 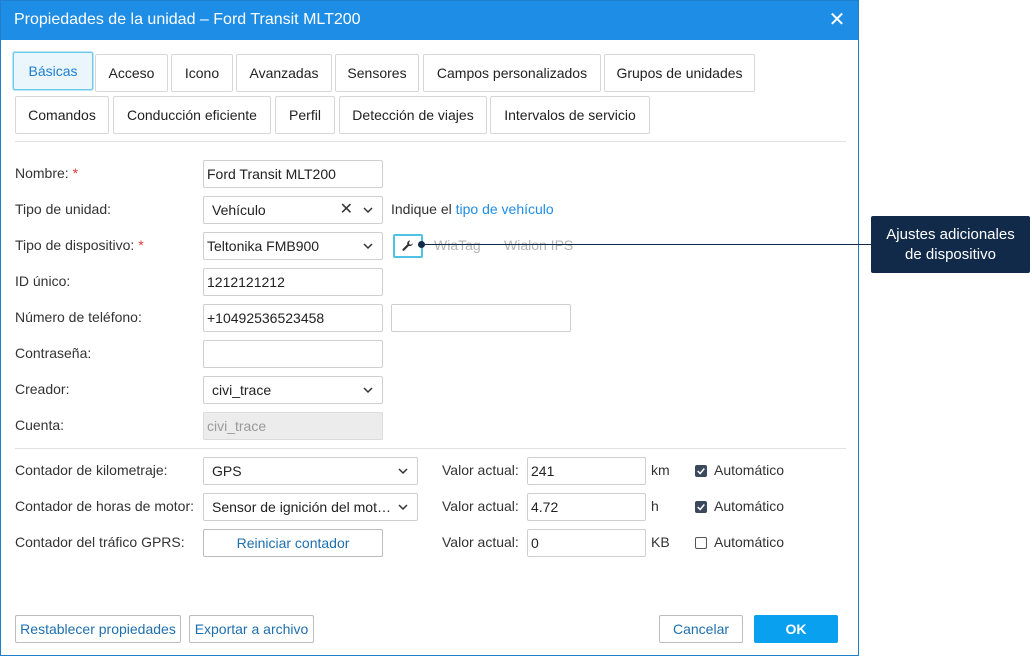 I want to click on restore-properties-button: Restablecer propiedades, so click(x=98, y=629).